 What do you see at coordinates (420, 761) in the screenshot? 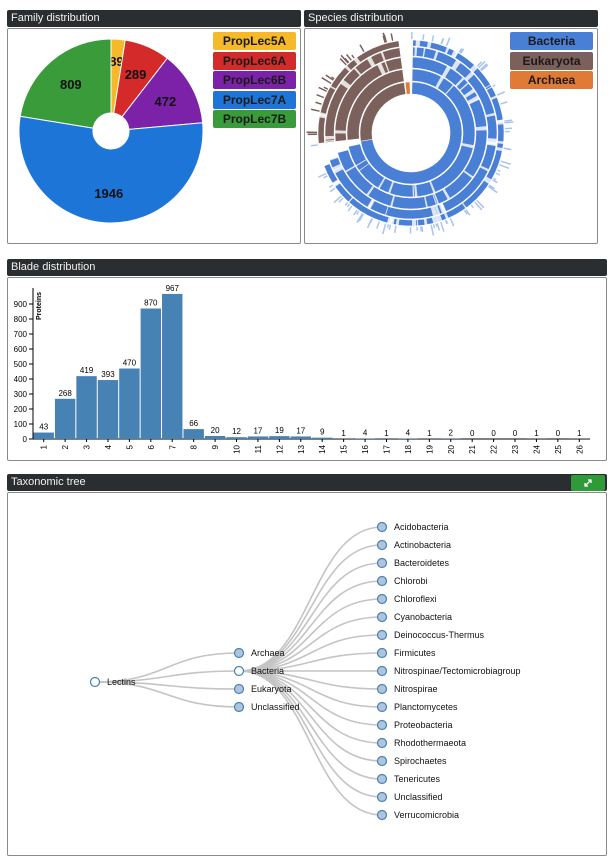
I see `tree-phylum-label: Spirochaetes` at bounding box center [420, 761].